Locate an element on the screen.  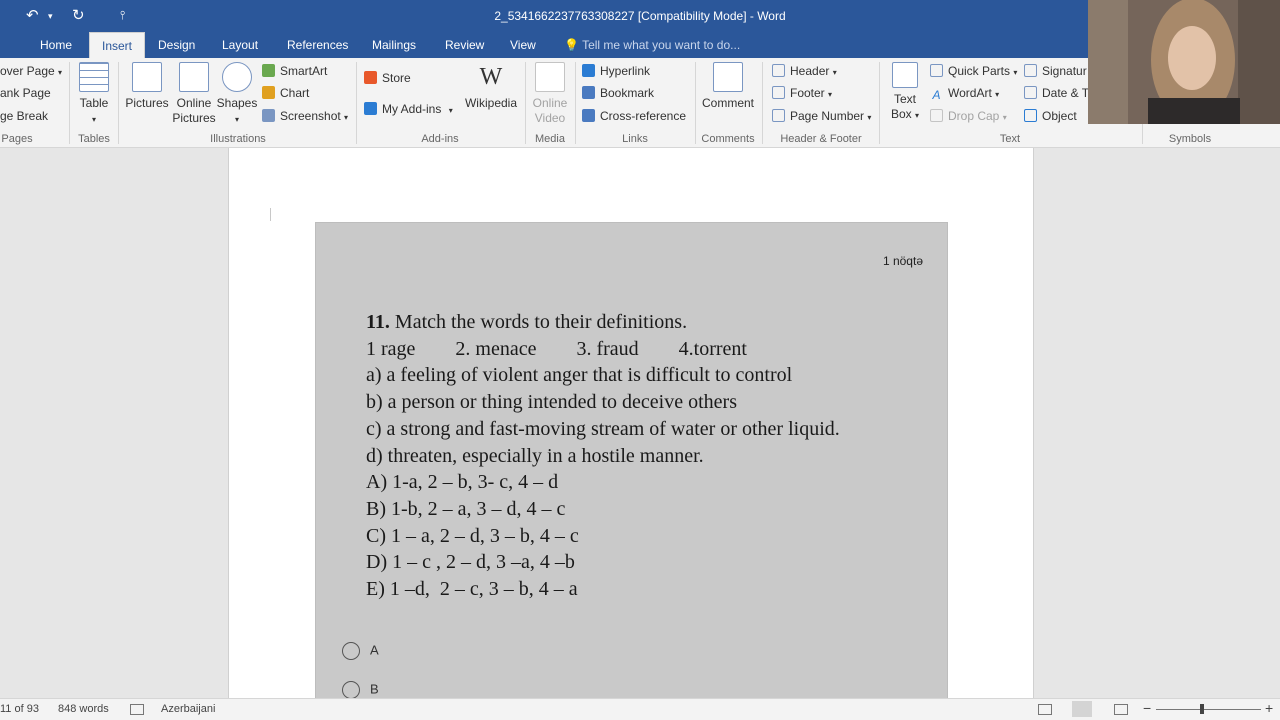
hyperlink-button: Hyperlink is located at coordinates (616, 71).